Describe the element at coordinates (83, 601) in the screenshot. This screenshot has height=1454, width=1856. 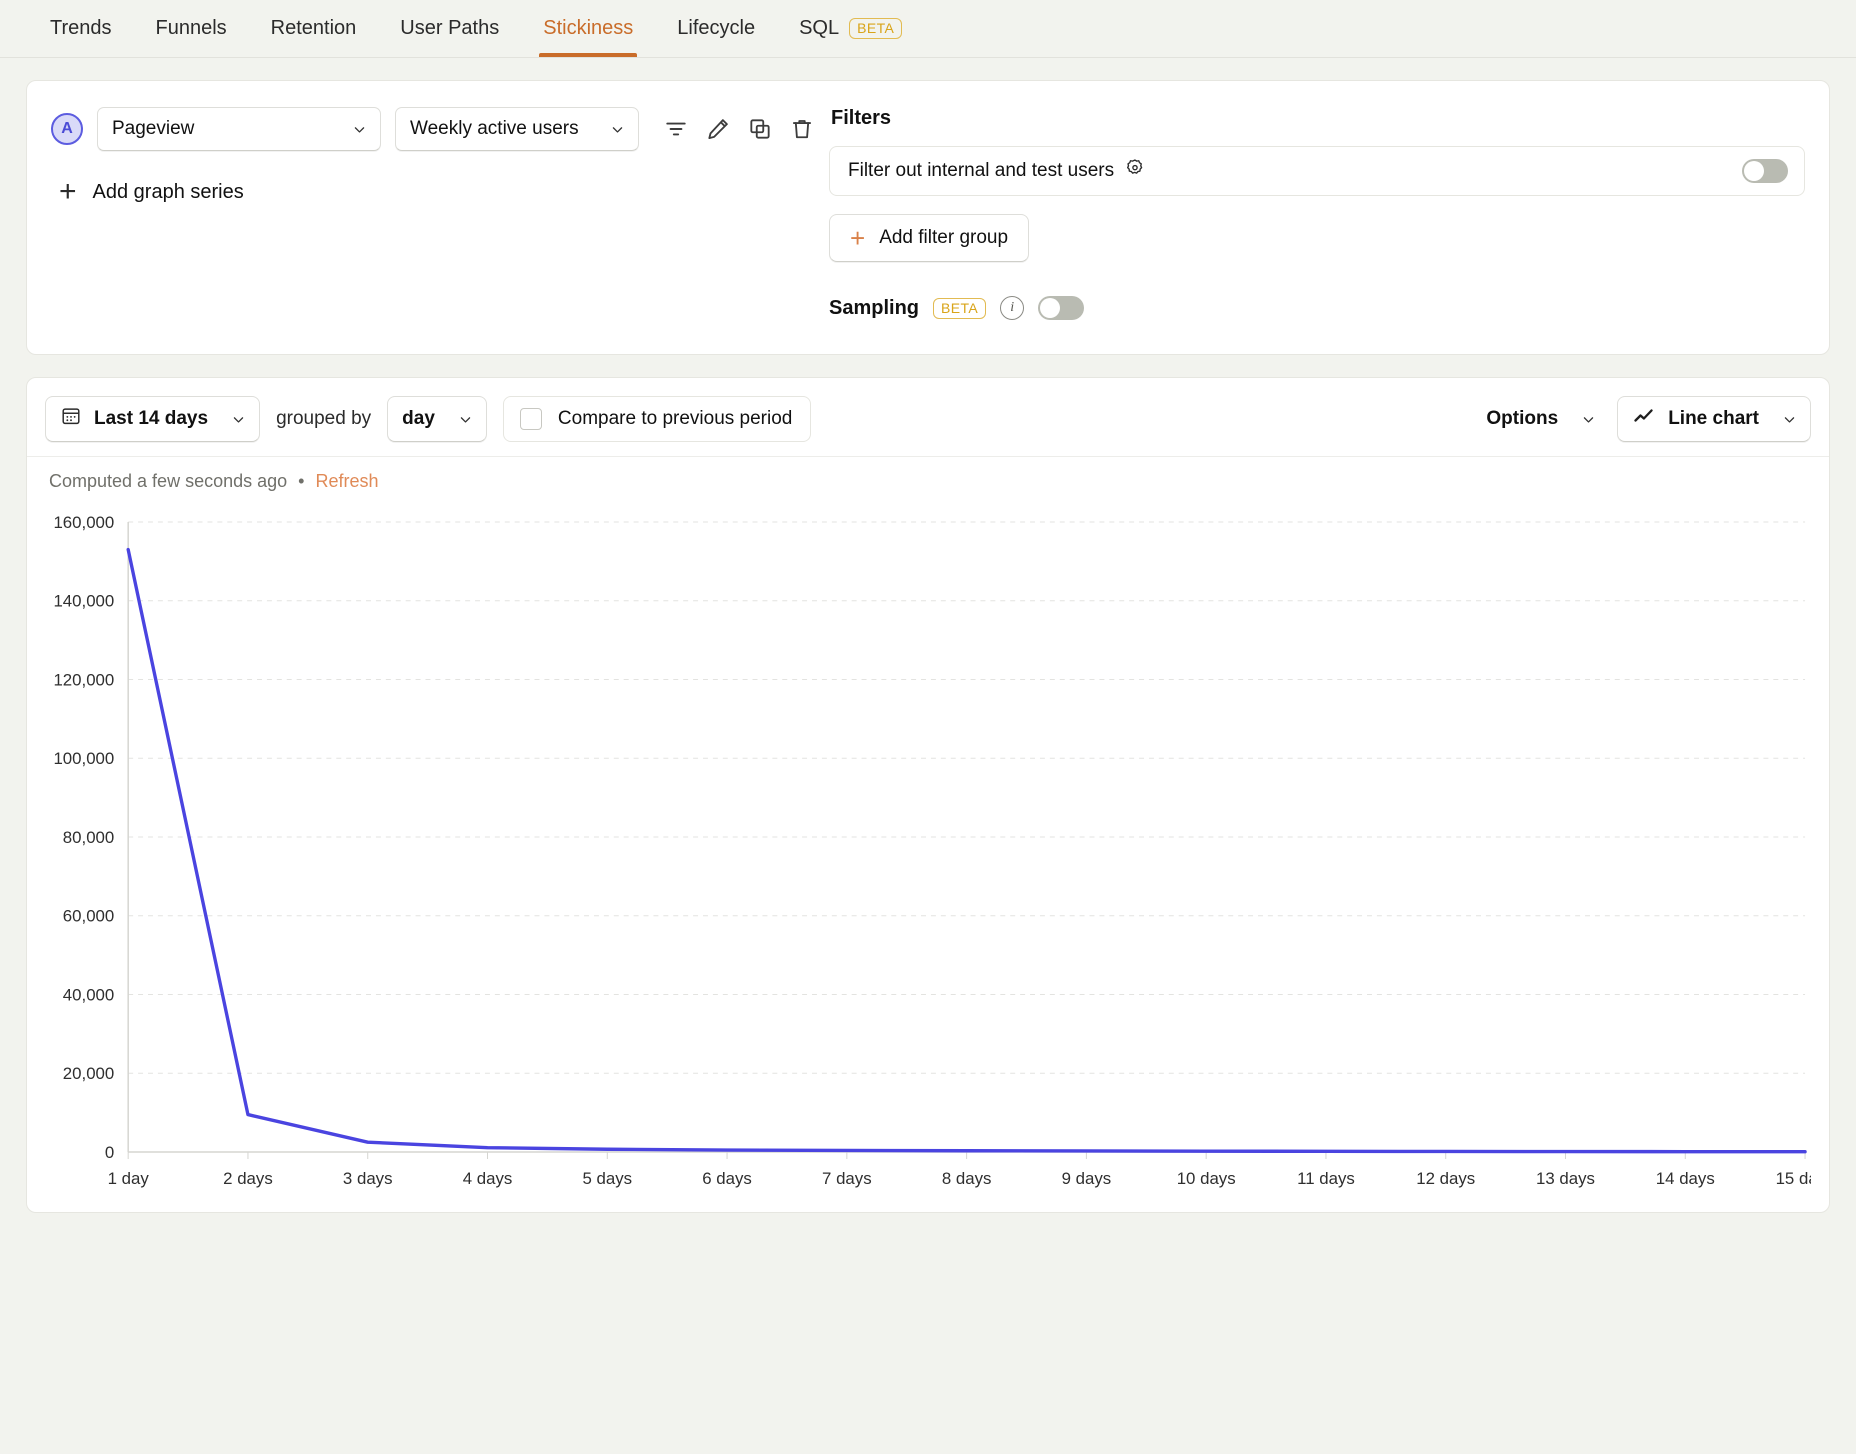
I see `svg-text: 140,000` at that location.